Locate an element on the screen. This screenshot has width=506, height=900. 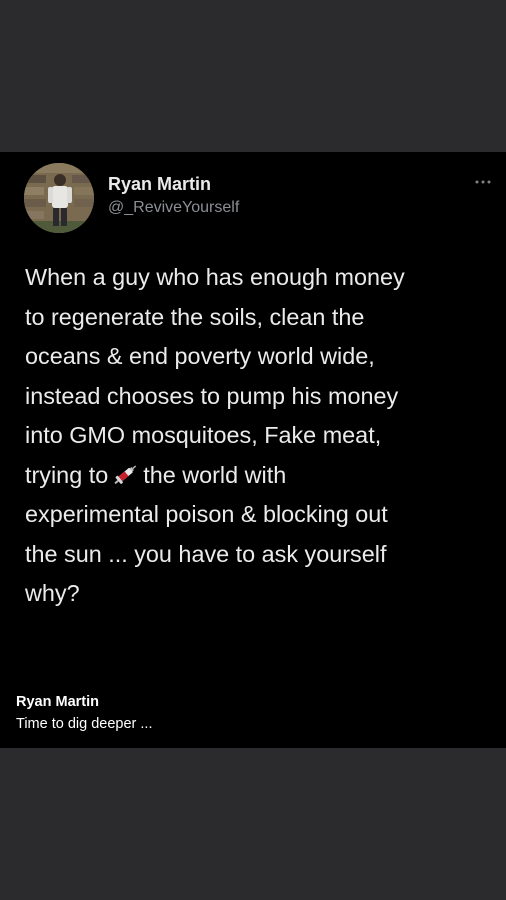
tweet-line-part: trying to is located at coordinates (67, 474).